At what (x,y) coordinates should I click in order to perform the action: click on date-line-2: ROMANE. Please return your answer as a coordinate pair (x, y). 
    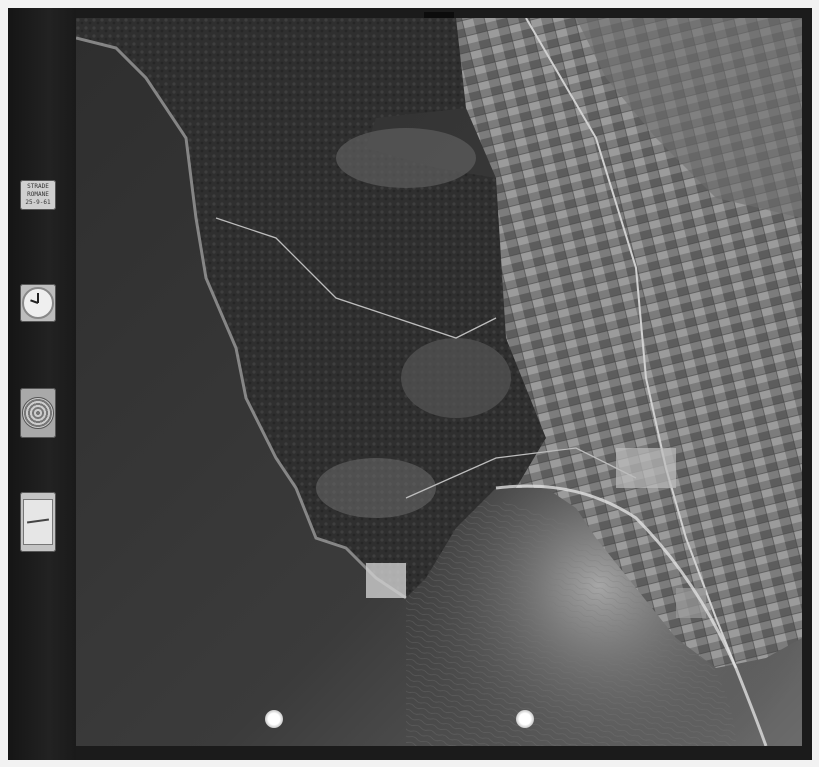
    Looking at the image, I should click on (38, 194).